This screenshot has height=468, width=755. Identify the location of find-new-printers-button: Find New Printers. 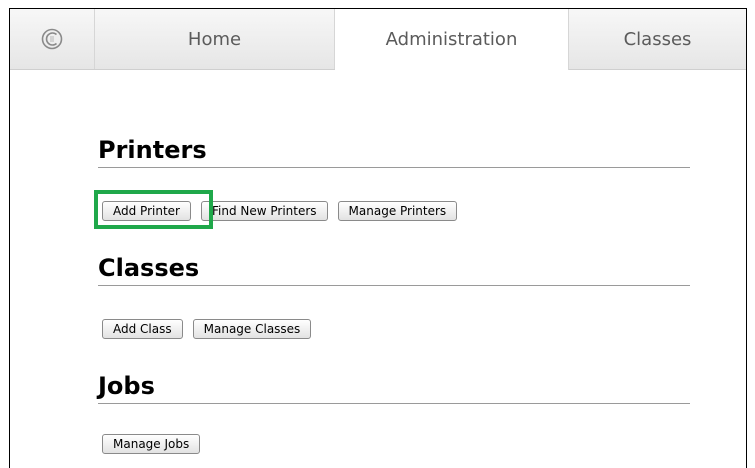
(264, 211).